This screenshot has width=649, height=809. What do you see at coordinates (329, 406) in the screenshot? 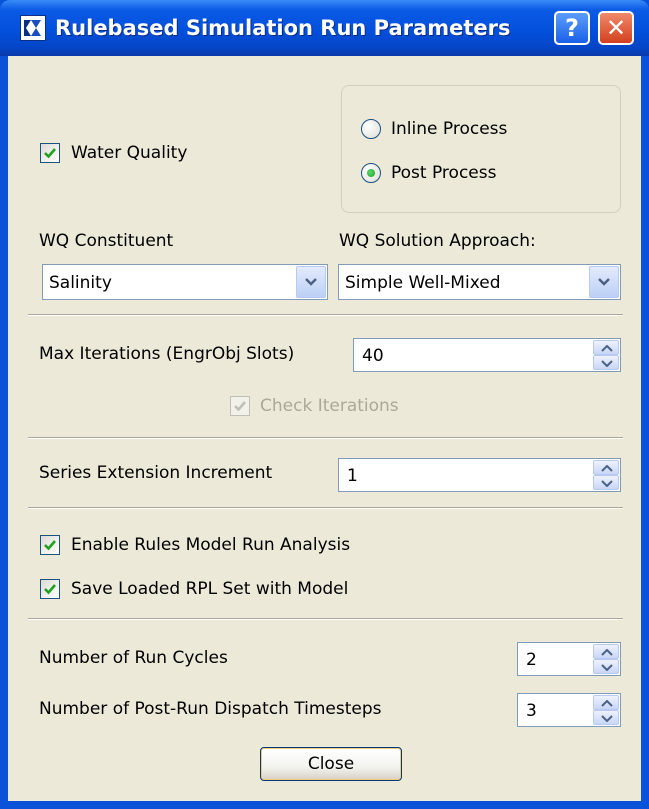
I see `check-iterations-label: Check Iterations` at bounding box center [329, 406].